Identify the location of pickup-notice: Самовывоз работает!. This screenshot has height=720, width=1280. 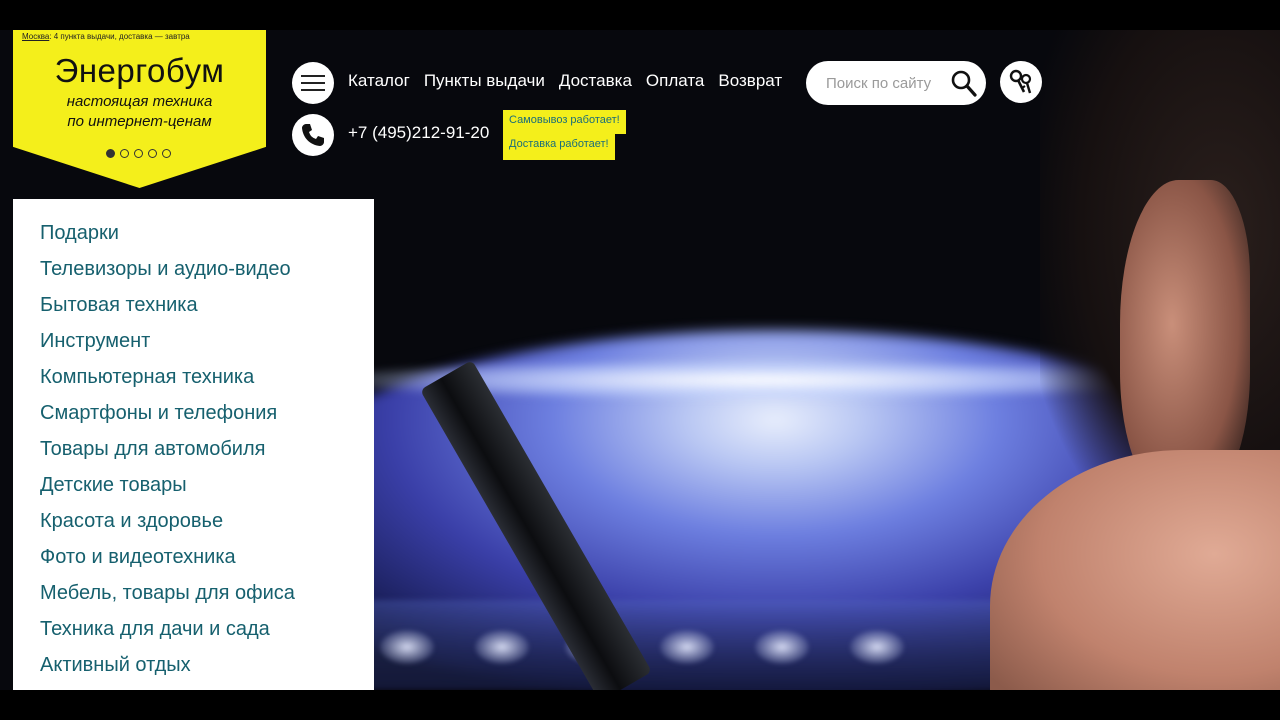
(564, 122).